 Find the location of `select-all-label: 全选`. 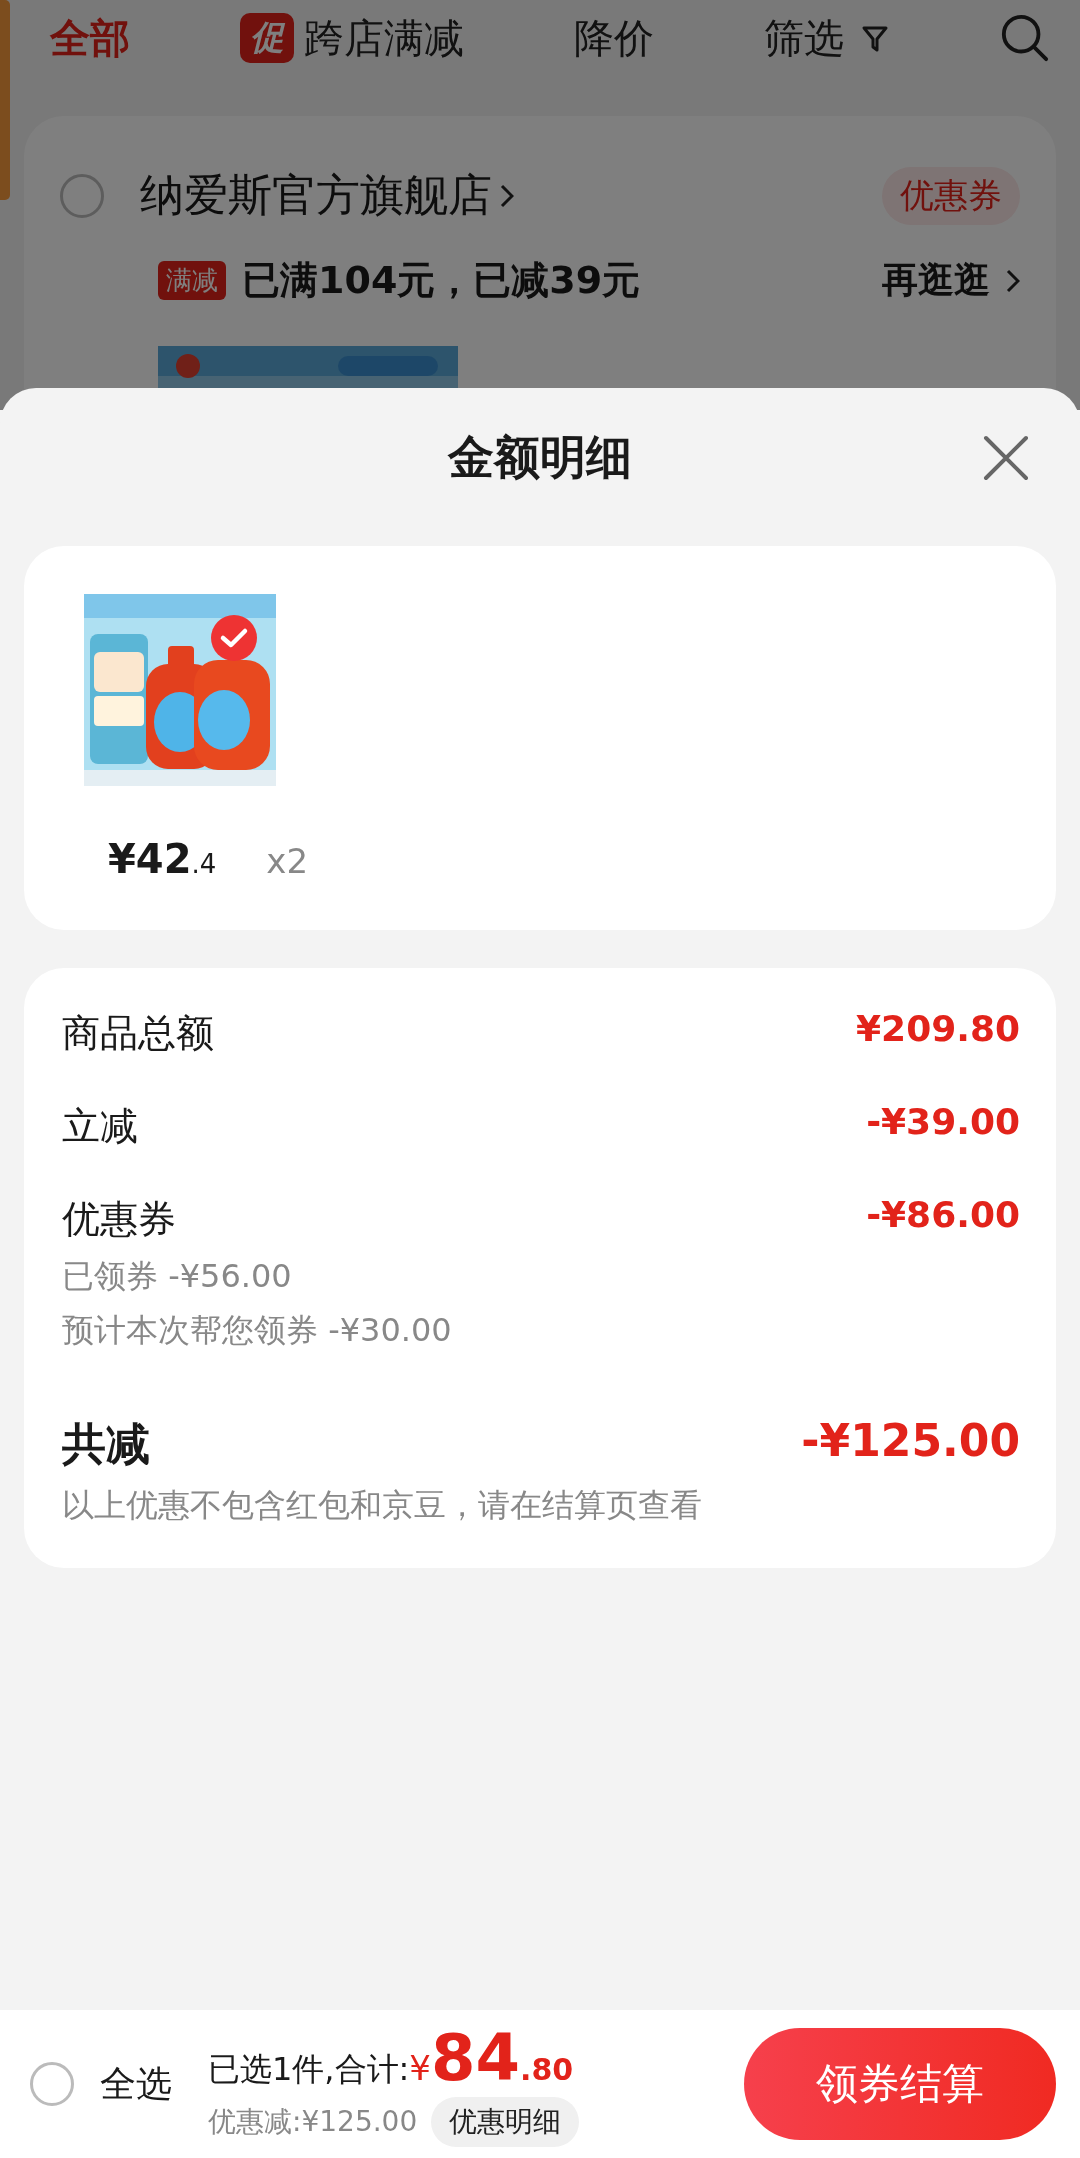

select-all-label: 全选 is located at coordinates (136, 2084).